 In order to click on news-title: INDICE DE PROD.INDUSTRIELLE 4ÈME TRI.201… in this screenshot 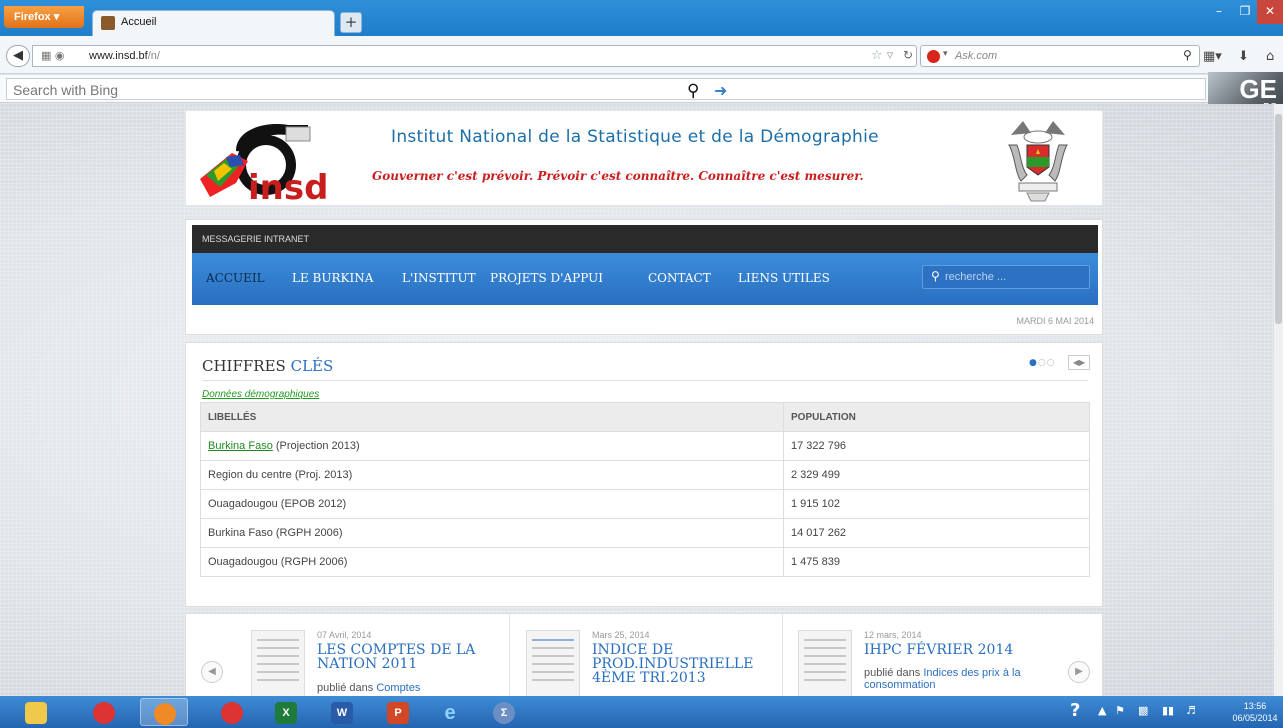, I will do `click(692, 664)`.